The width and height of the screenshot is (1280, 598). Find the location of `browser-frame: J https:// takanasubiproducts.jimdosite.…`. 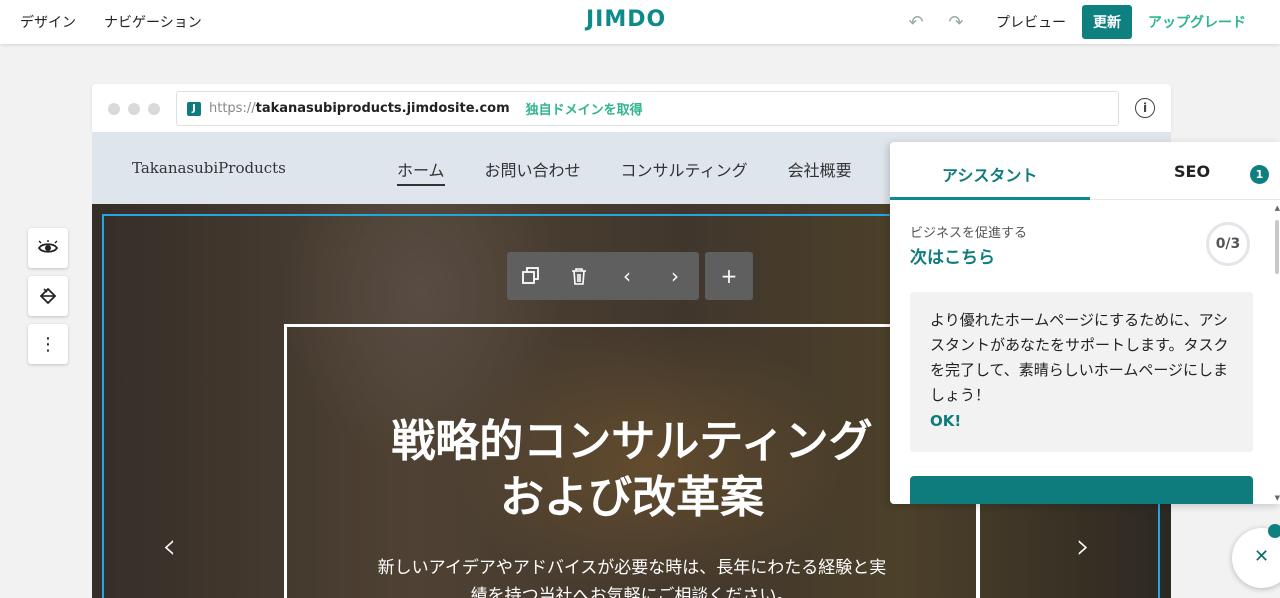

browser-frame: J https:// takanasubiproducts.jimdosite.… is located at coordinates (631, 108).